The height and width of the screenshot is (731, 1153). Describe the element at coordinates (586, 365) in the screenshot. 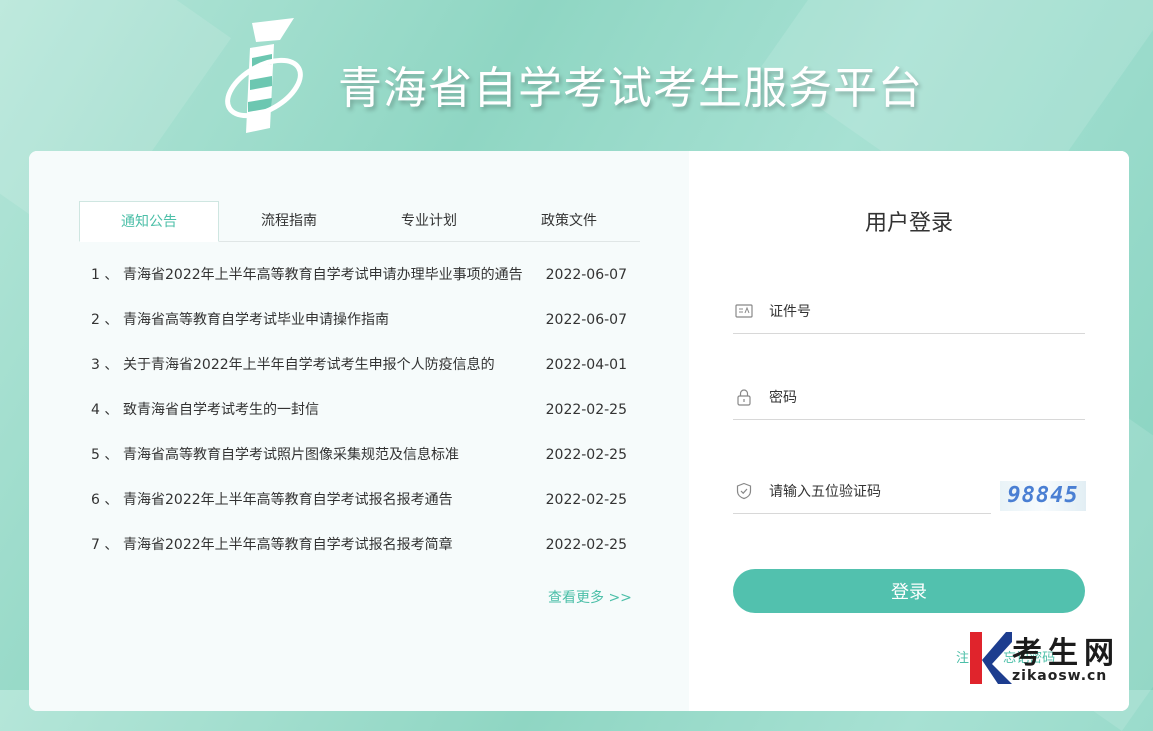

I see `news-date: 2022-04-01` at that location.